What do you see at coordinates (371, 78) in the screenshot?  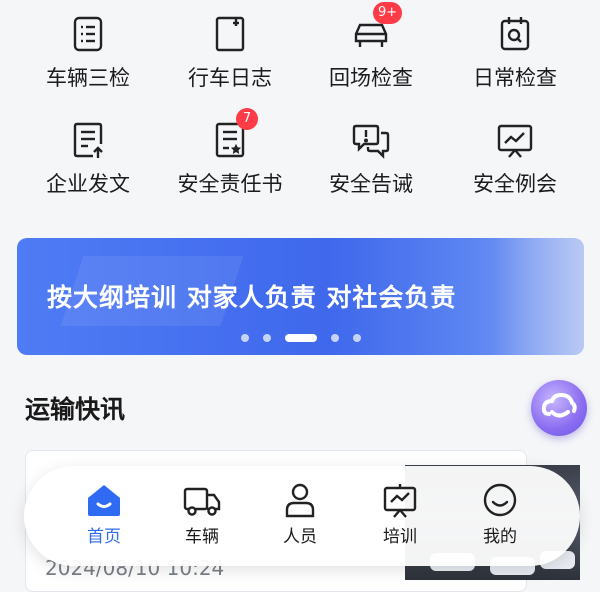 I see `grid-item-label: 回场检查` at bounding box center [371, 78].